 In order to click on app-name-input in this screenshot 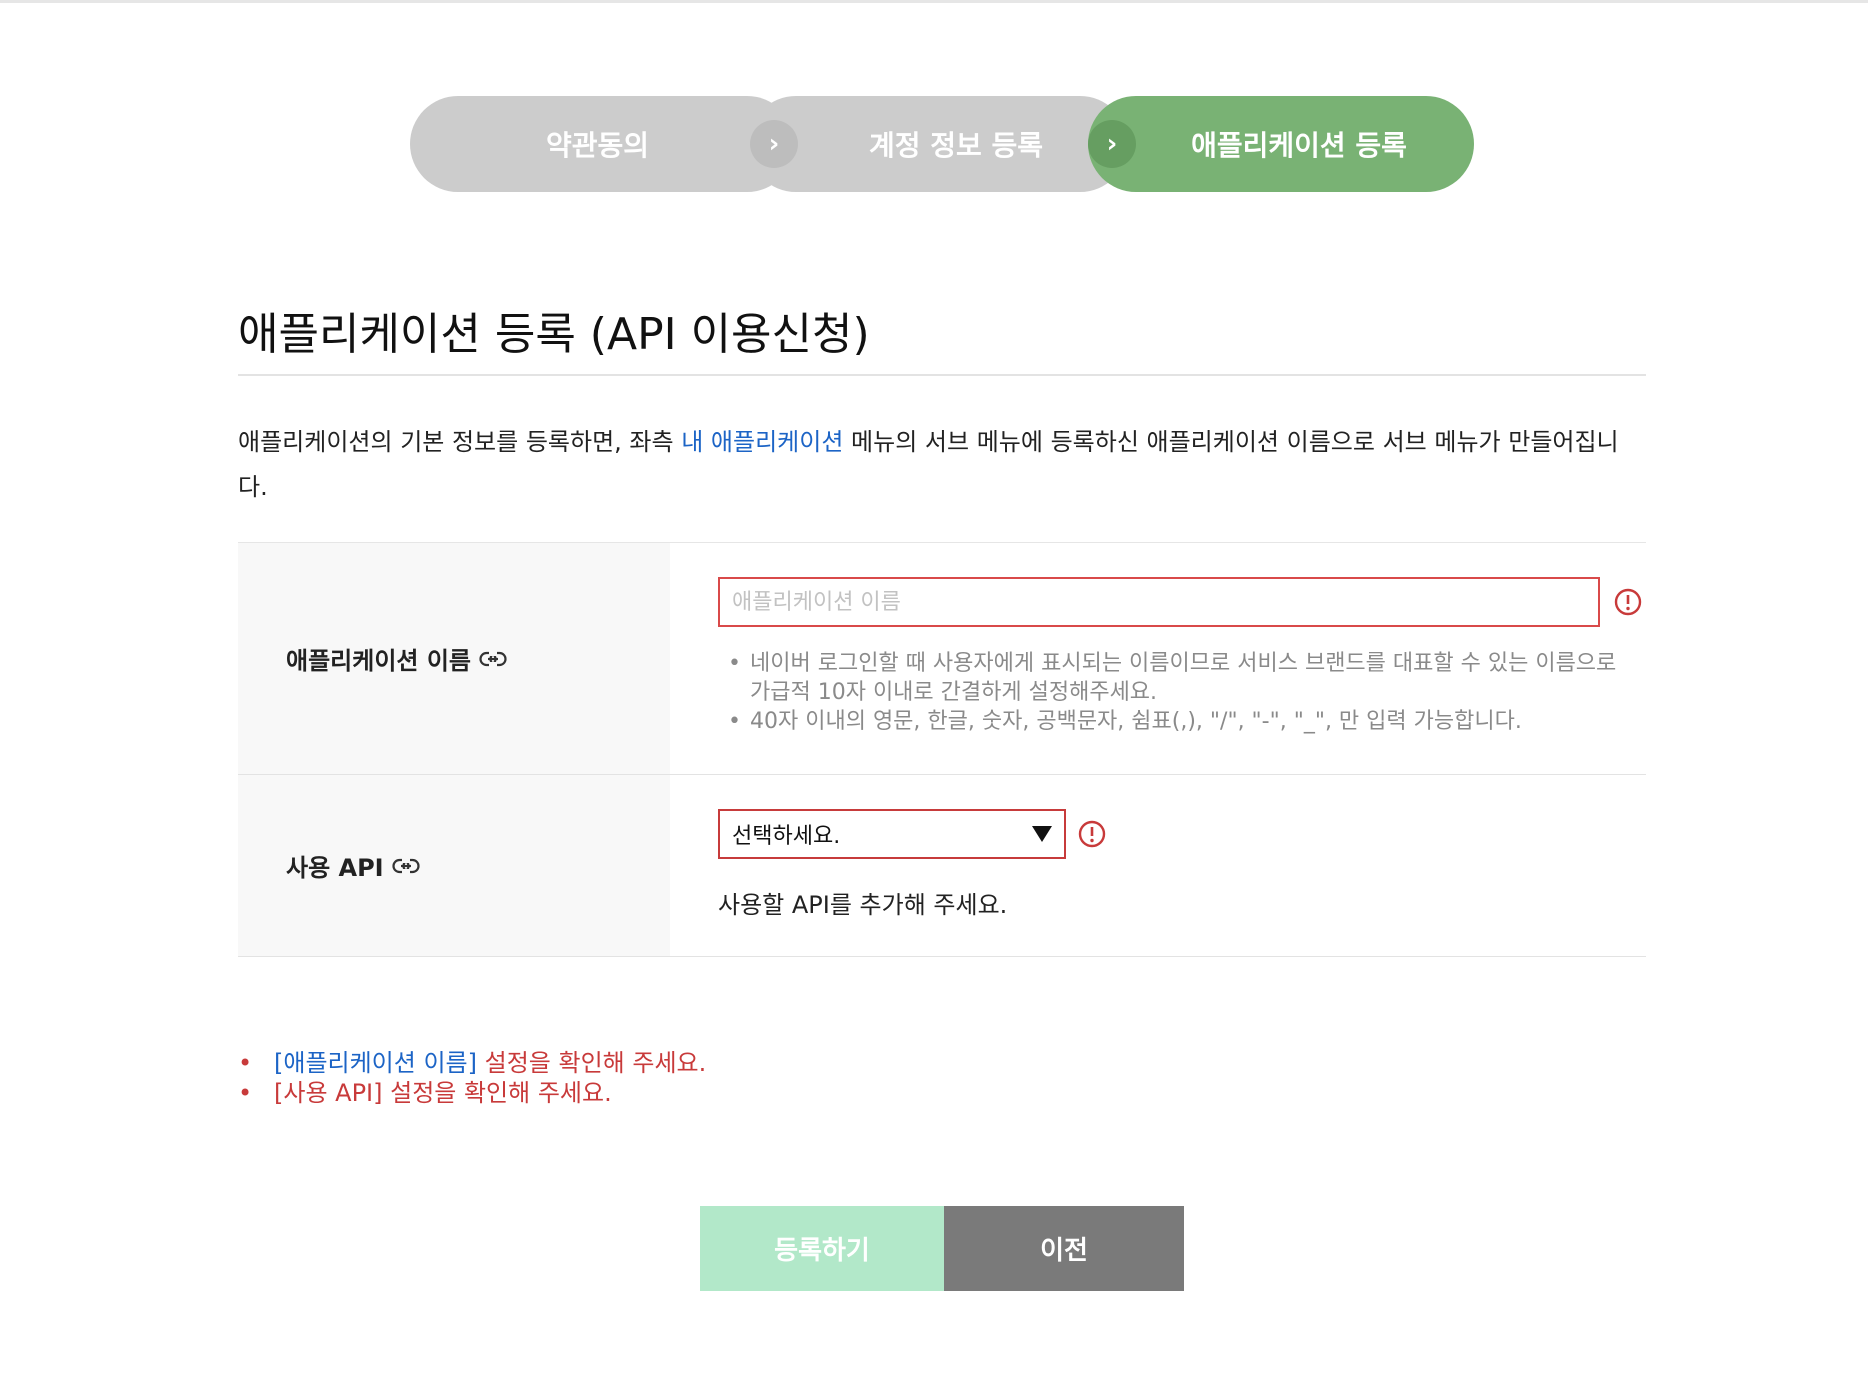, I will do `click(1159, 602)`.